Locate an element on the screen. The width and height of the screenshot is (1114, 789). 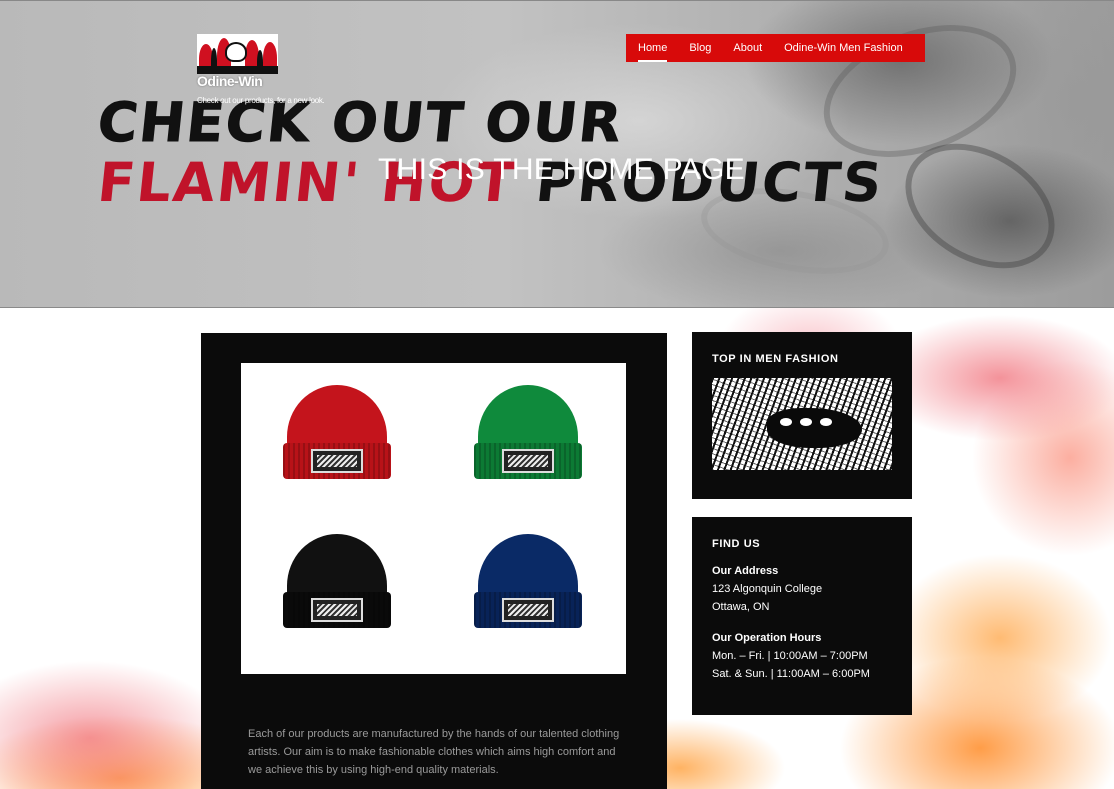
hours-line: Mon. – Fri. | 10:00AM – 7:00PM is located at coordinates (790, 656).